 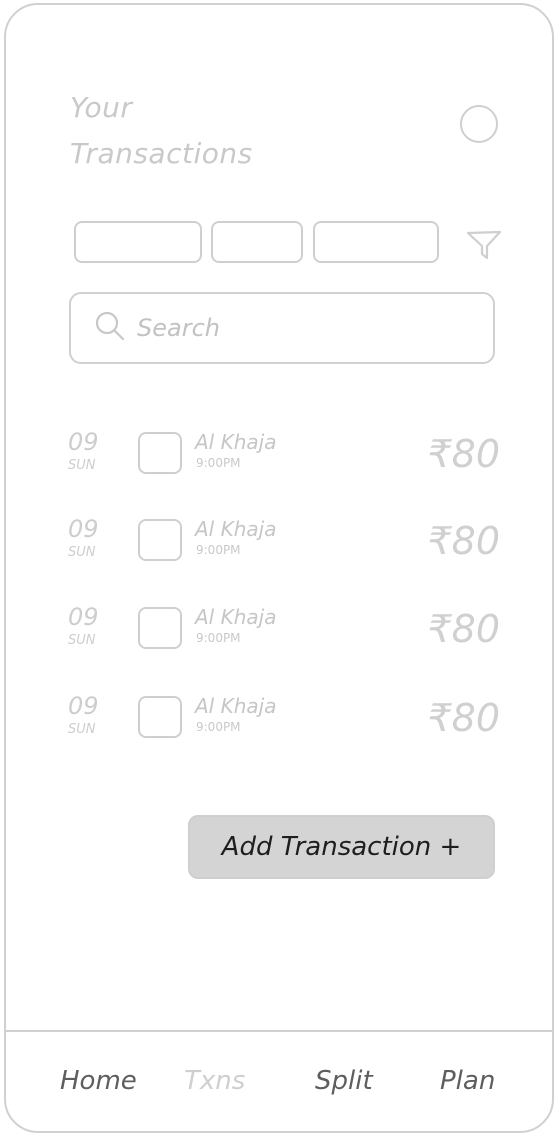 What do you see at coordinates (467, 1081) in the screenshot?
I see `nav-item-plan: Plan` at bounding box center [467, 1081].